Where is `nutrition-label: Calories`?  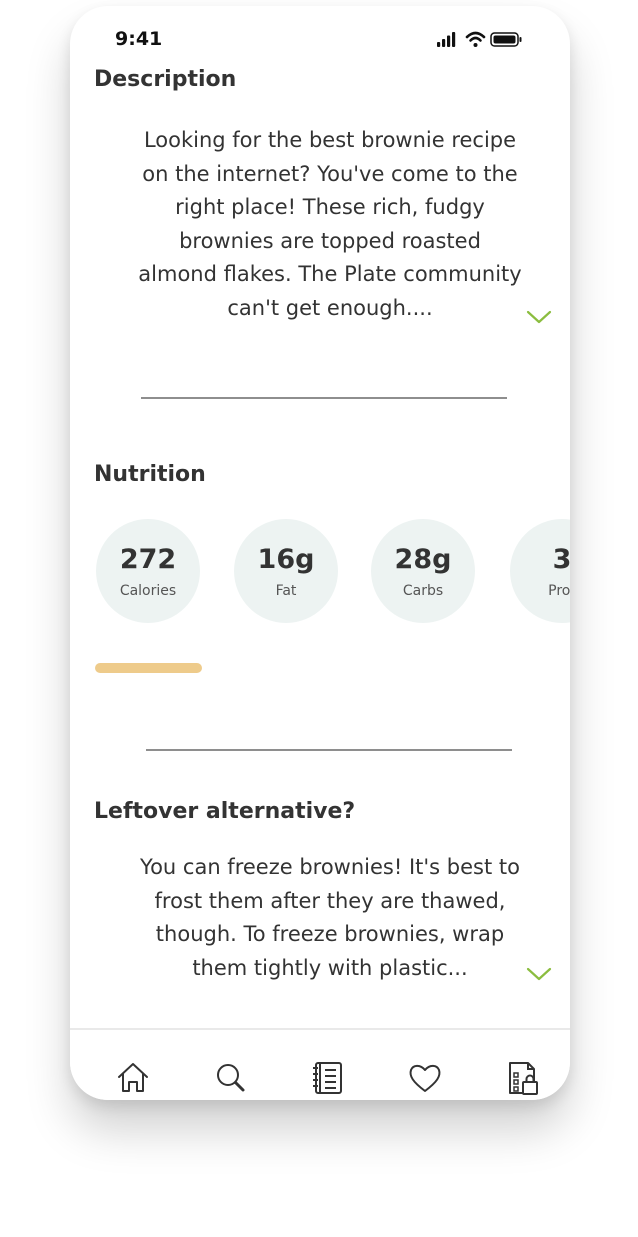 nutrition-label: Calories is located at coordinates (148, 591).